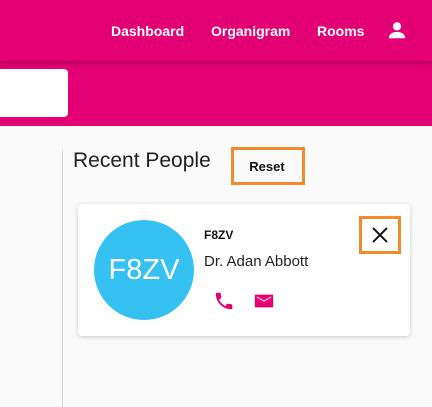 The image size is (432, 407). What do you see at coordinates (397, 30) in the screenshot?
I see `account-icon` at bounding box center [397, 30].